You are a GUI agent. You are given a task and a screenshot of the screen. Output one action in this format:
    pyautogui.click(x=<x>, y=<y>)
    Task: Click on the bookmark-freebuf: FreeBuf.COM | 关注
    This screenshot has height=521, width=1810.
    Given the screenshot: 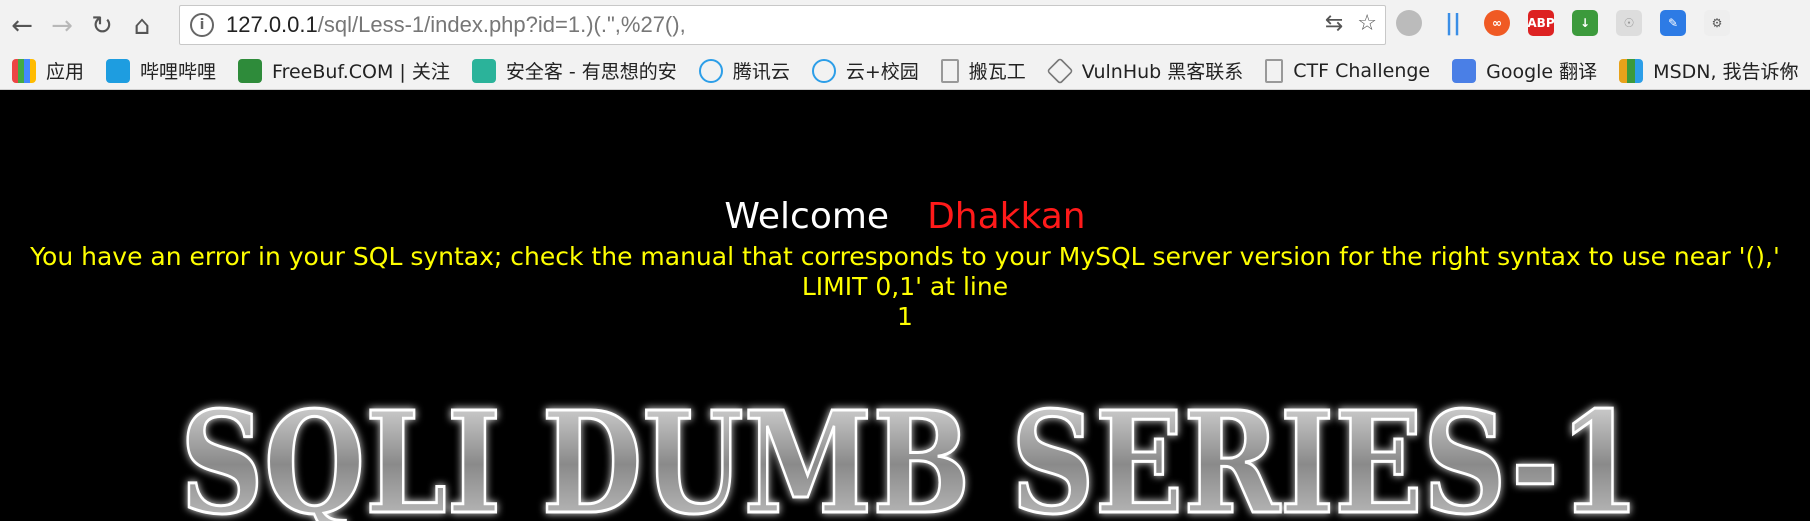 What is the action you would take?
    pyautogui.click(x=344, y=70)
    